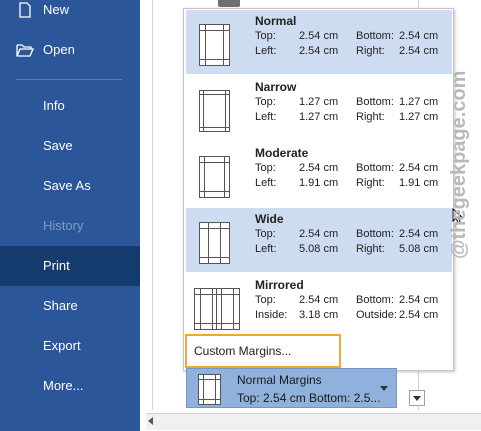  What do you see at coordinates (229, 3) in the screenshot?
I see `printer-icon` at bounding box center [229, 3].